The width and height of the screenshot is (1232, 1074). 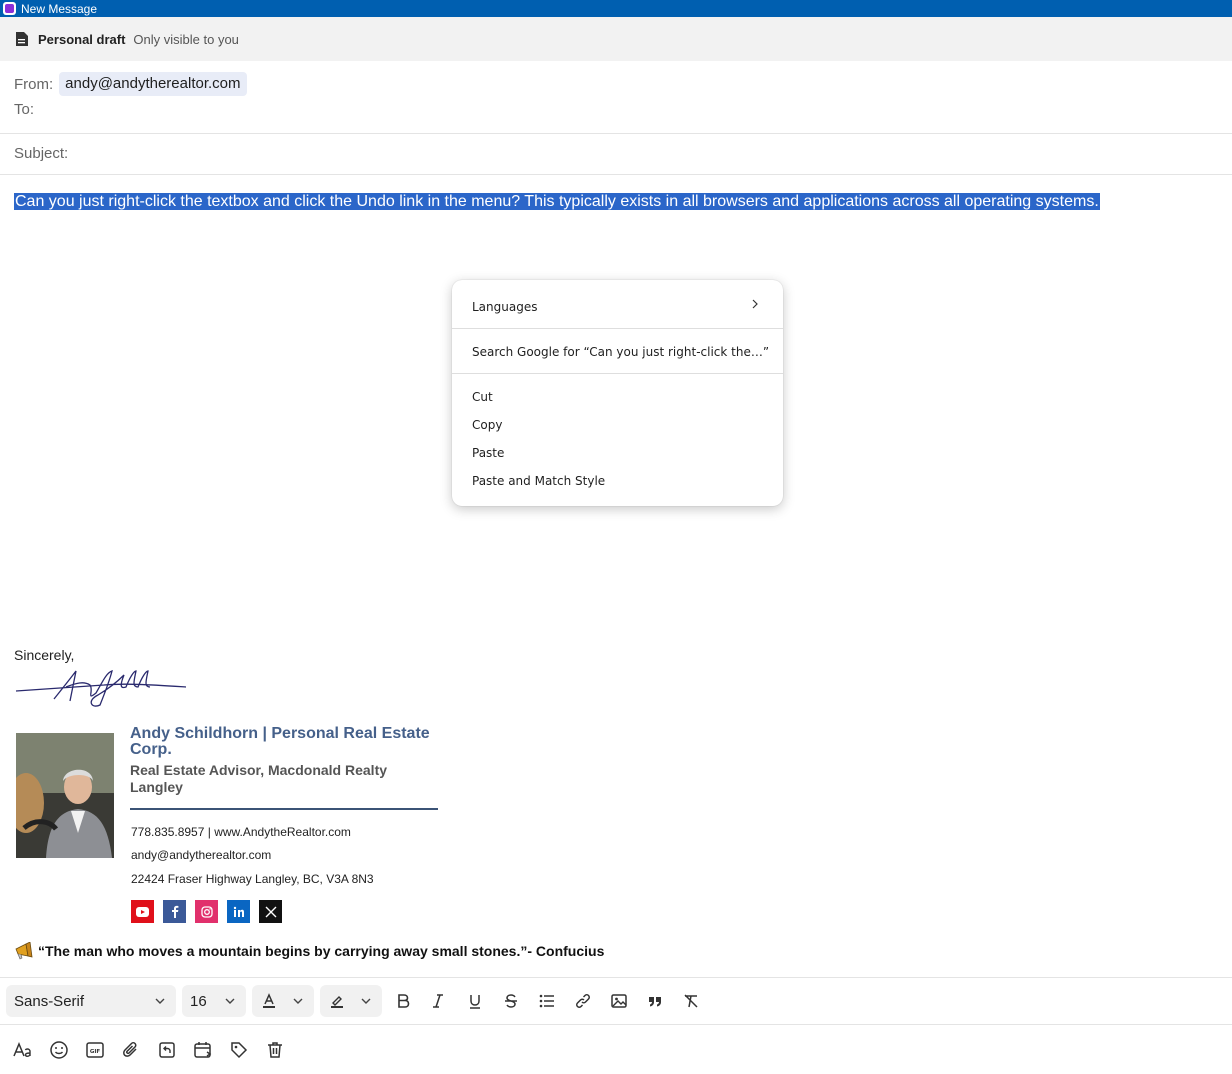 What do you see at coordinates (238, 911) in the screenshot?
I see `linkedin-icon` at bounding box center [238, 911].